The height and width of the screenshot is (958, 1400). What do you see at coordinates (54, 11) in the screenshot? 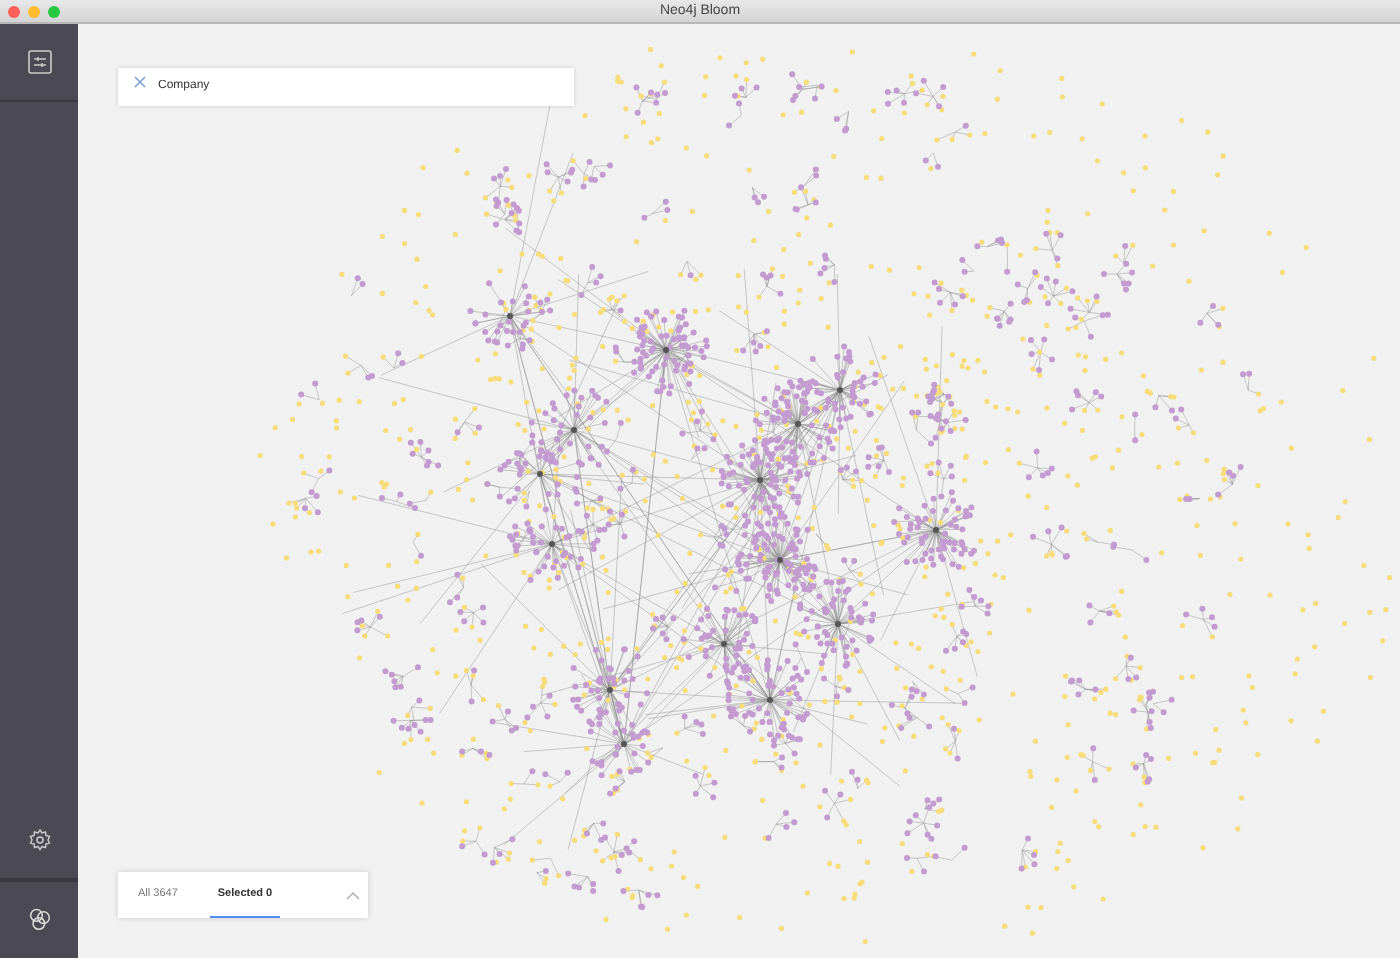
I see `zoom-window-button` at bounding box center [54, 11].